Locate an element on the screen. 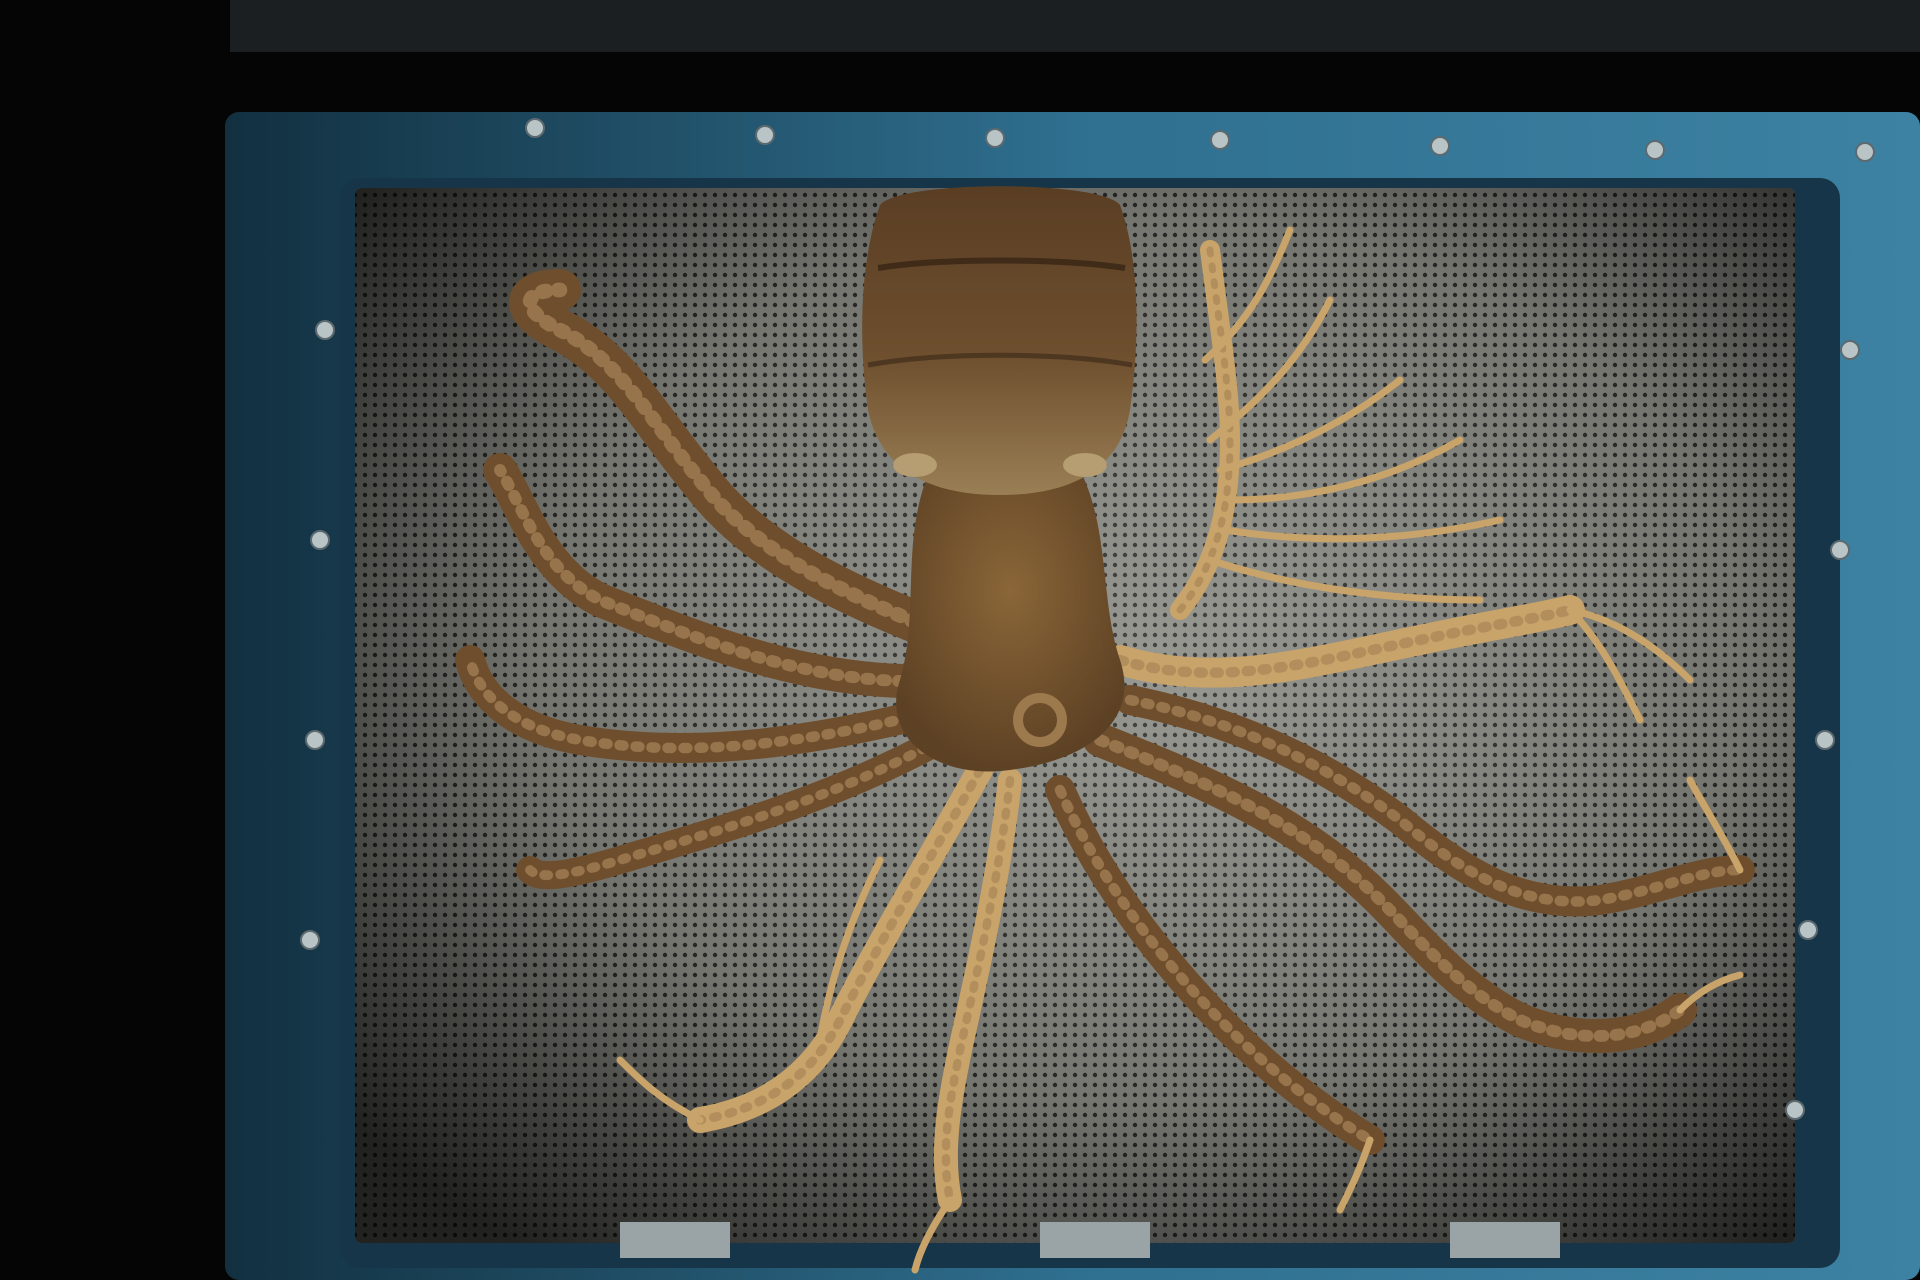 Image resolution: width=1920 pixels, height=1280 pixels. octopus-mantle is located at coordinates (999, 340).